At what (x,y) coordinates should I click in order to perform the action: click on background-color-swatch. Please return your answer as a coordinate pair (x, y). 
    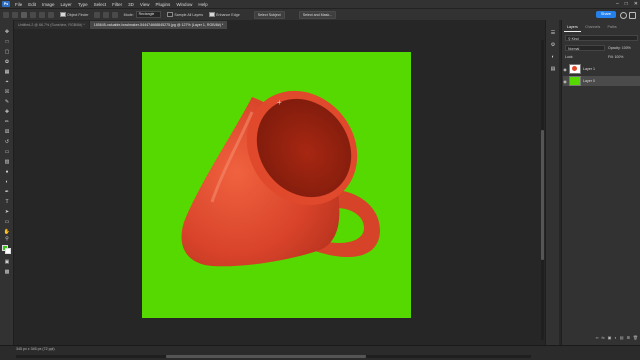
    Looking at the image, I should click on (8, 251).